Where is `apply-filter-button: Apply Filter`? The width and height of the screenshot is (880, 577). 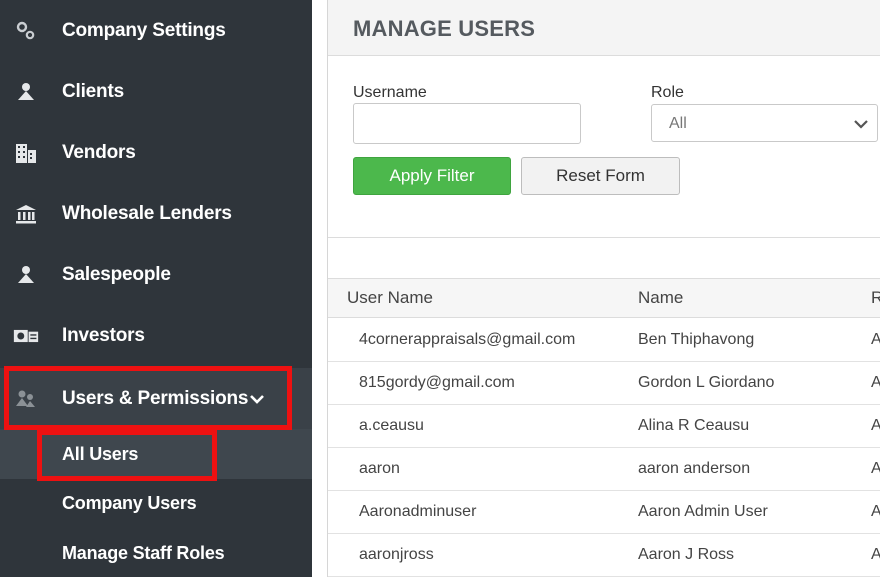 apply-filter-button: Apply Filter is located at coordinates (432, 176).